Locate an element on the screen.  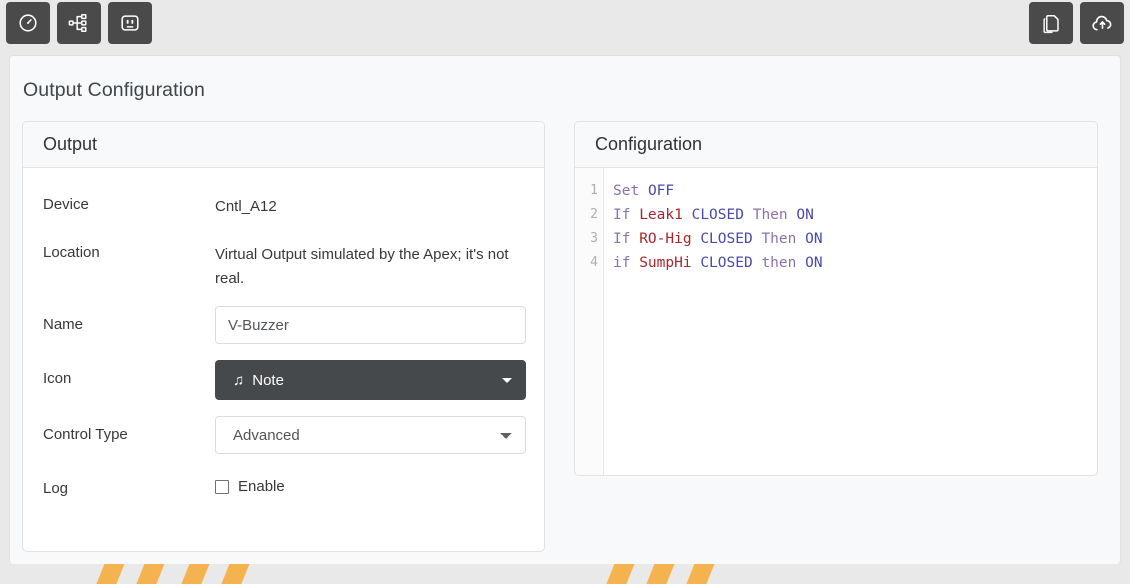
row-device: Device Cntl_A12 is located at coordinates (283, 205).